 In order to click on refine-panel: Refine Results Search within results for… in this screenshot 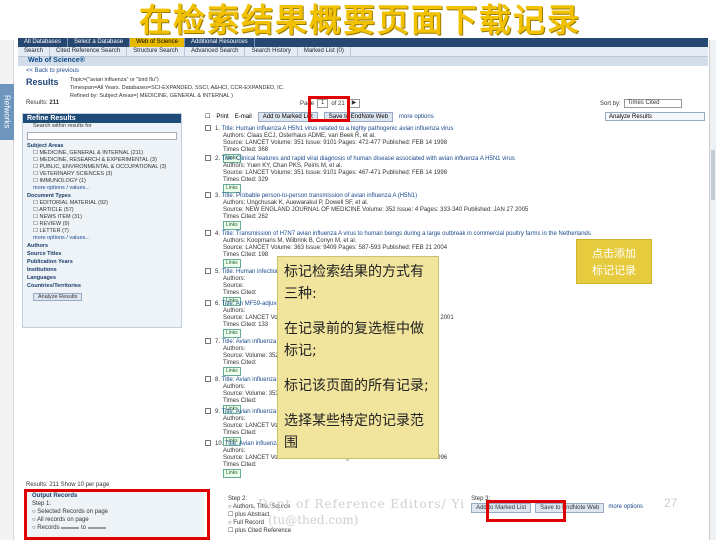, I will do `click(102, 220)`.